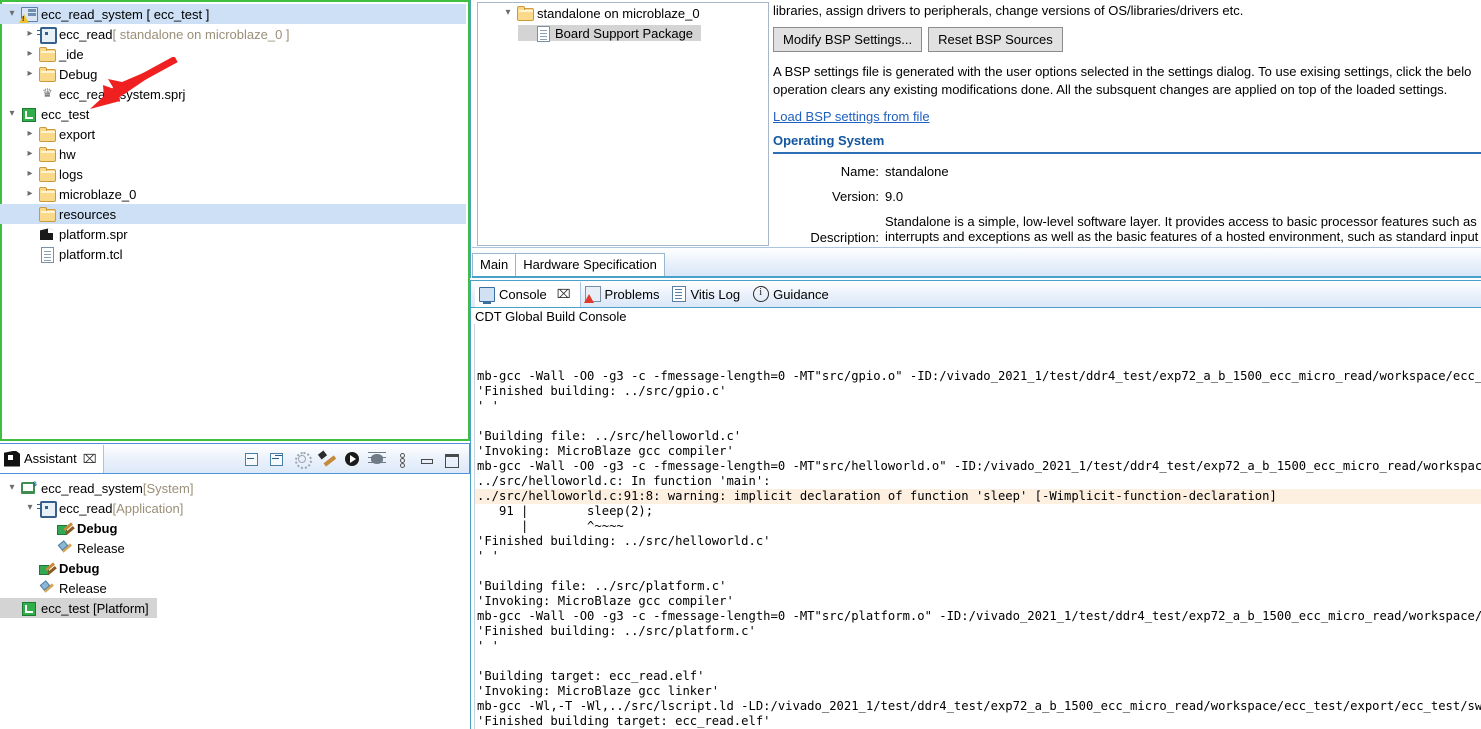 Image resolution: width=1481 pixels, height=729 pixels. Describe the element at coordinates (793, 294) in the screenshot. I see `tab-guidance: Guidance` at that location.